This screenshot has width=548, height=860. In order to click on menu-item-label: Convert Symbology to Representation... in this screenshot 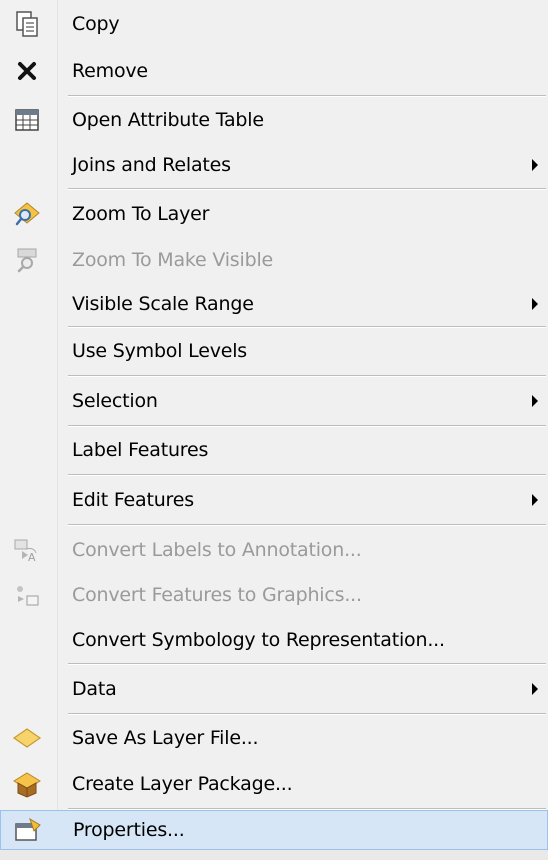, I will do `click(258, 639)`.